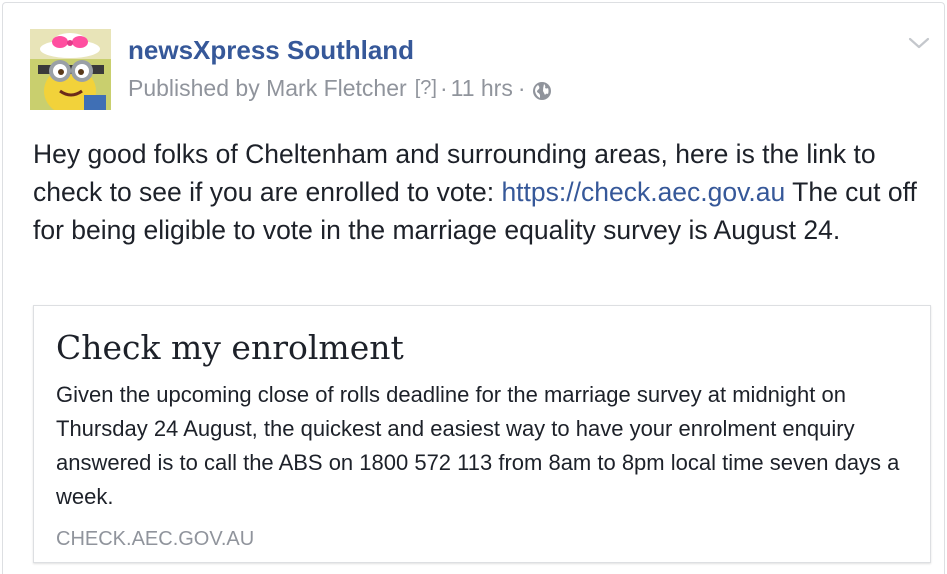 The width and height of the screenshot is (947, 574). Describe the element at coordinates (230, 347) in the screenshot. I see `link-card-title: Check my enrolment` at that location.